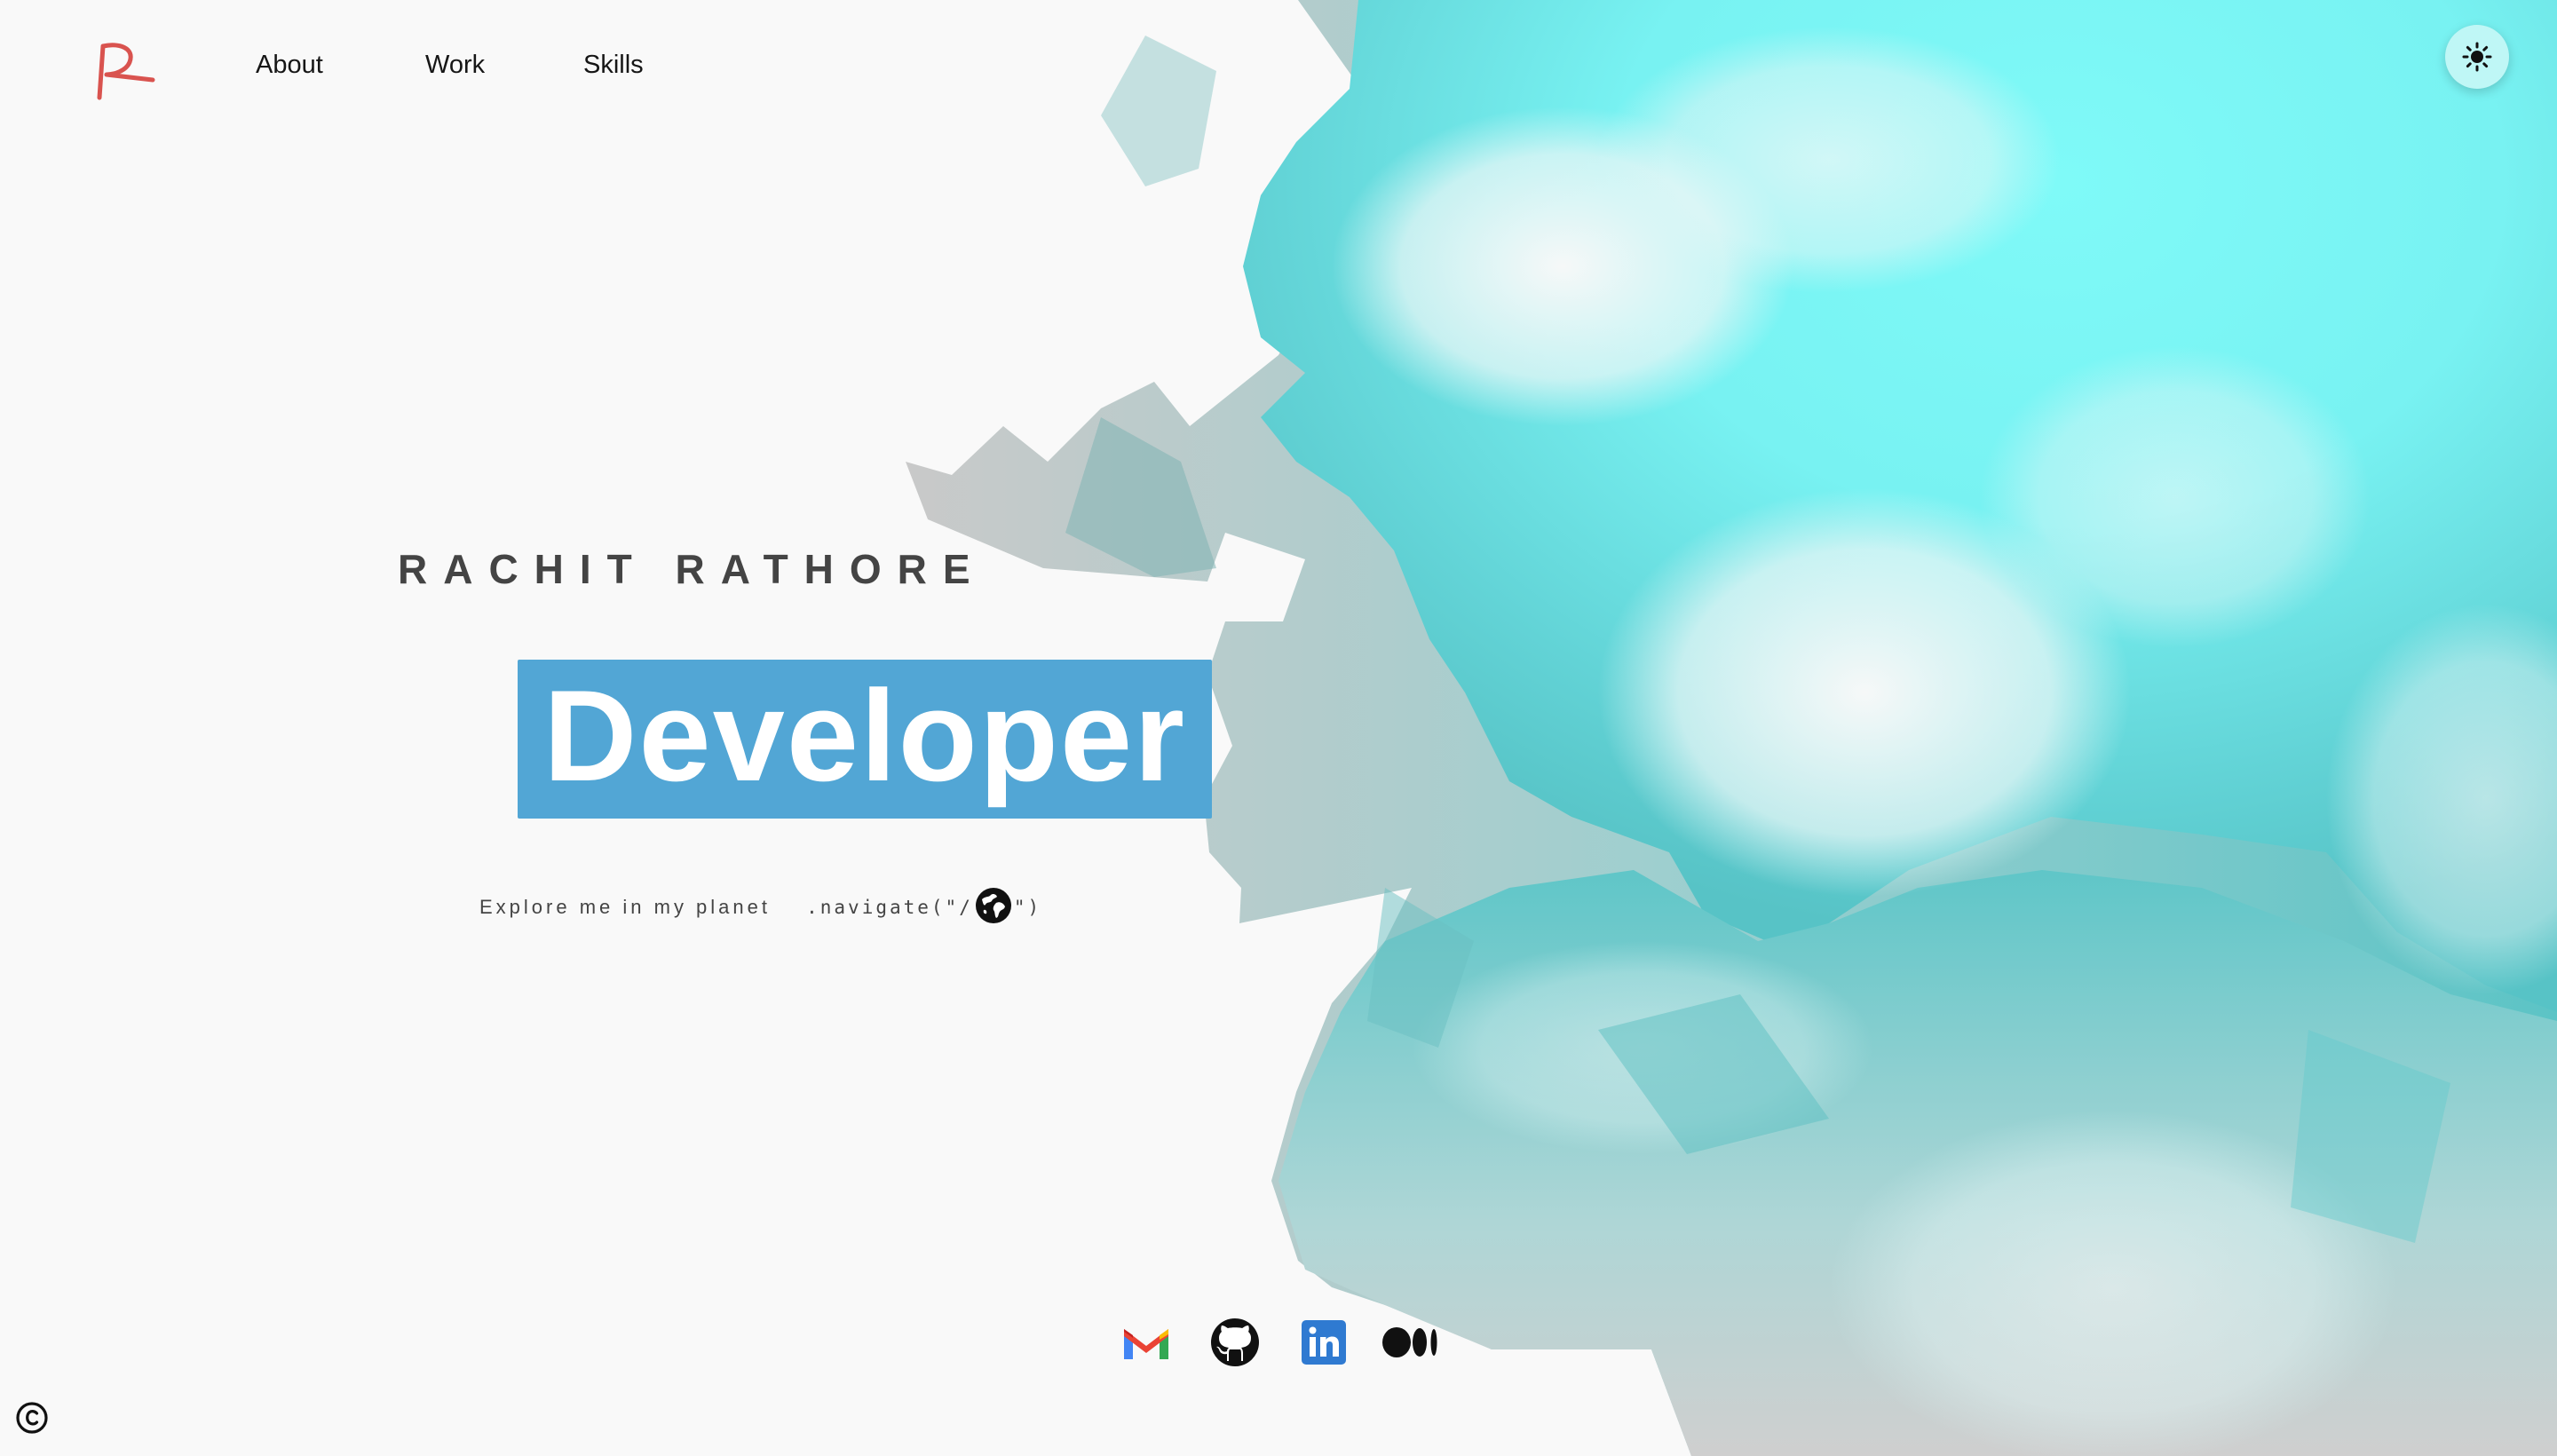 The image size is (2557, 1456). I want to click on explore-text: Explore me in my planet, so click(625, 907).